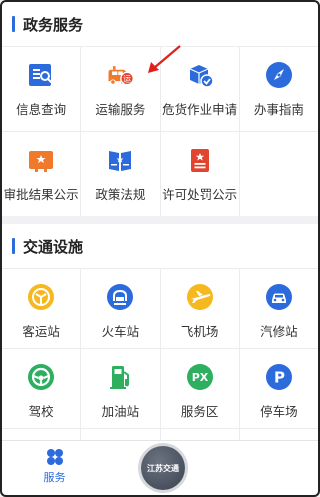  I want to click on approval-result-item: 审批结果公示, so click(41, 174).